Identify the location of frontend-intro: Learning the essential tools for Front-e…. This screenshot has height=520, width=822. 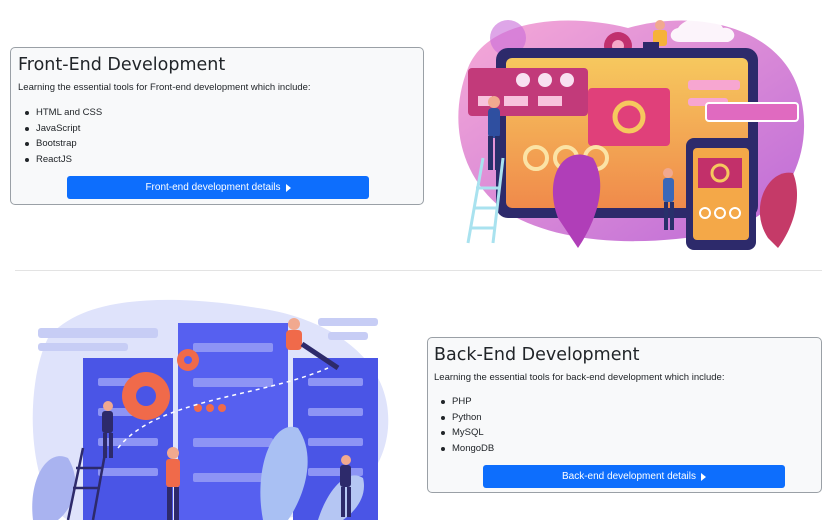
(164, 87).